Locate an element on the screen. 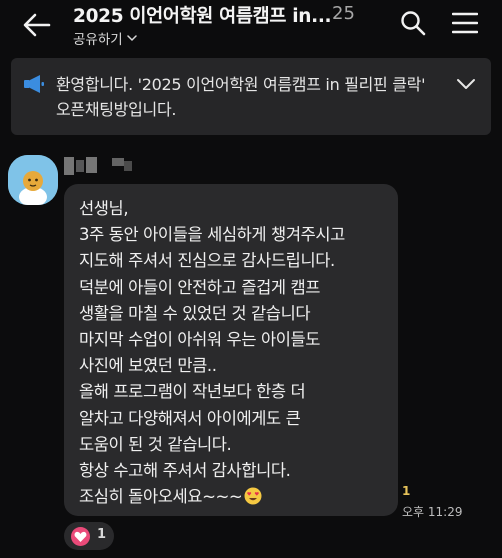  member-count: 25 is located at coordinates (343, 13).